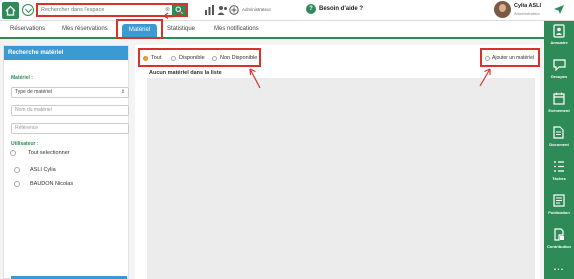  Describe the element at coordinates (559, 65) in the screenshot. I see `chat-bubble-icon` at that location.